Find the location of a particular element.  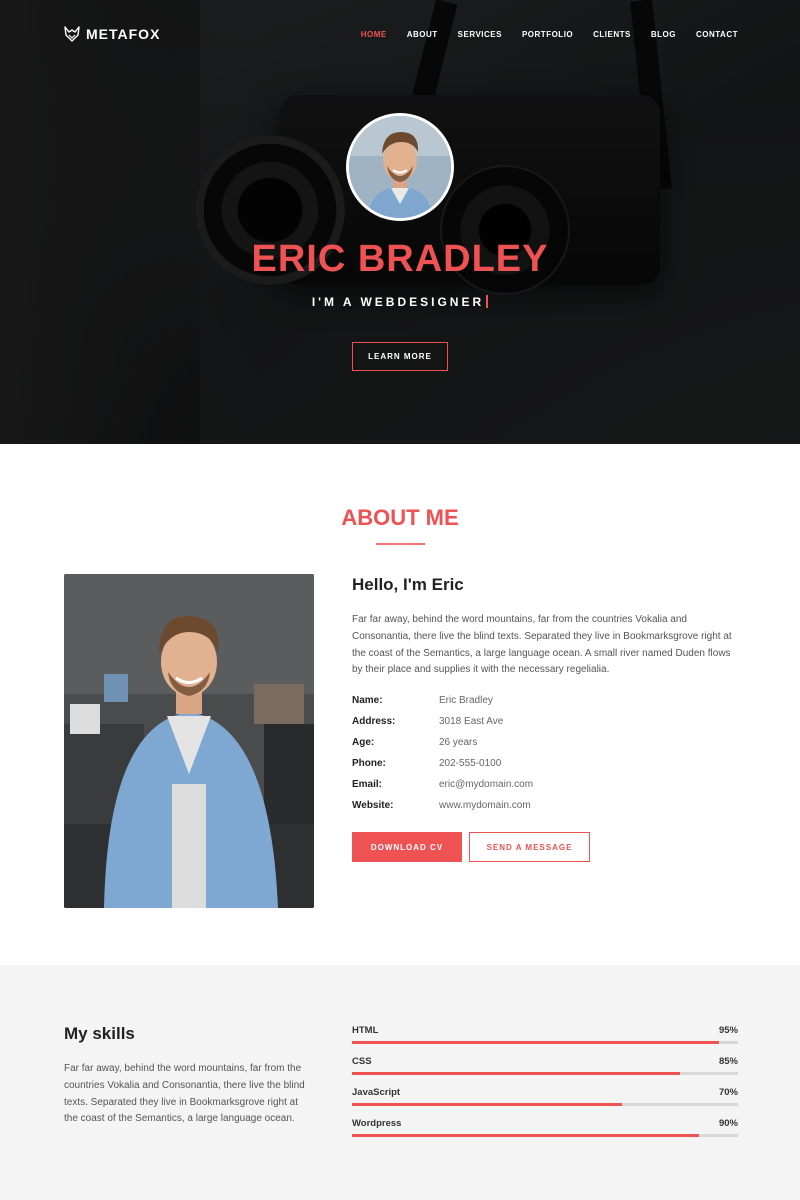

info-value: www.mydomain.com is located at coordinates (485, 805).